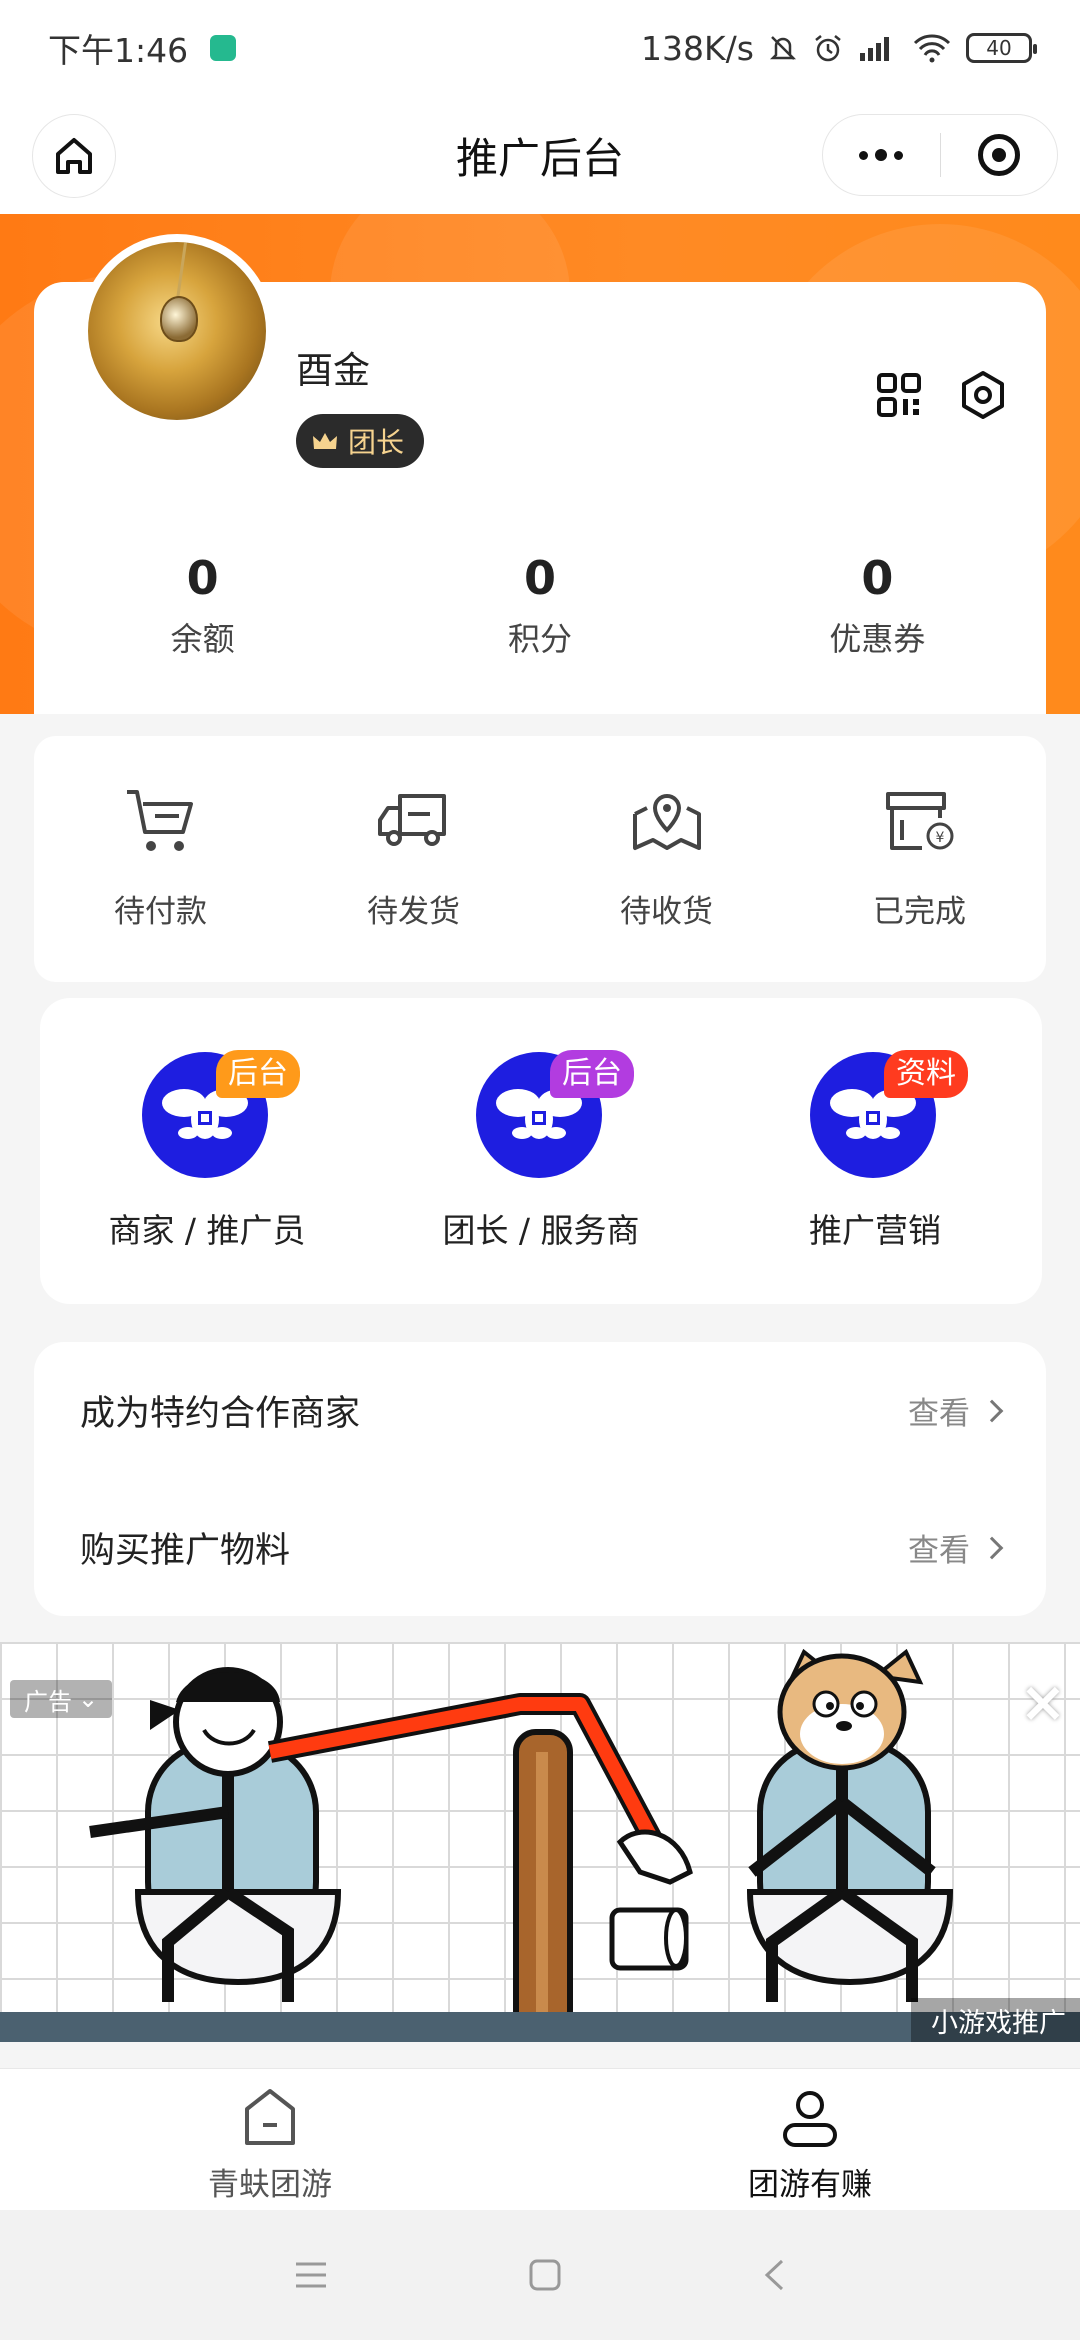 This screenshot has height=2340, width=1080. Describe the element at coordinates (159, 820) in the screenshot. I see `cart-icon` at that location.